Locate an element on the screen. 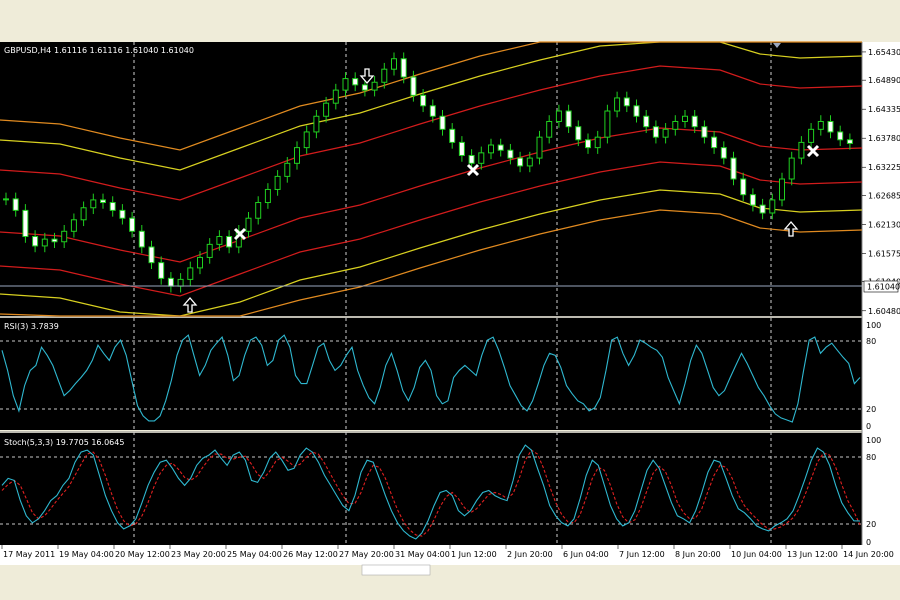 The image size is (900, 600). time-tick-label: 14 Jun 20:00 is located at coordinates (868, 554).